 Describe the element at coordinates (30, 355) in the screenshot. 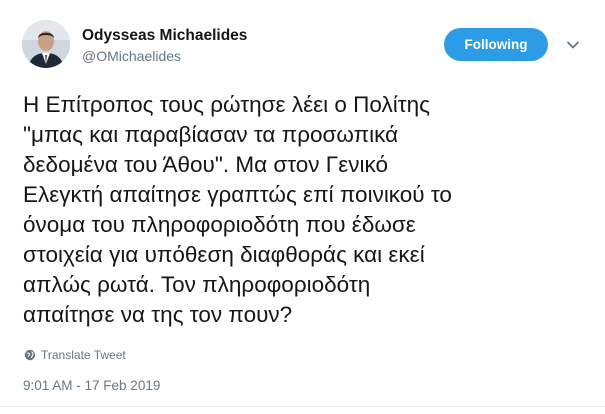

I see `globe-icon` at that location.